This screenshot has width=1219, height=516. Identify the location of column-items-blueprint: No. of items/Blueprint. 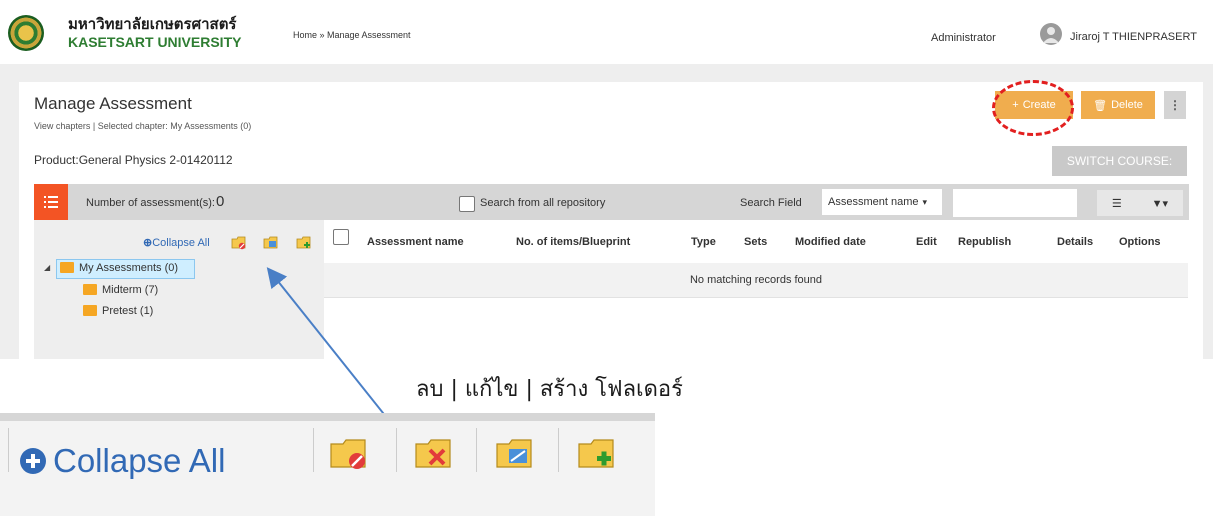
(573, 242).